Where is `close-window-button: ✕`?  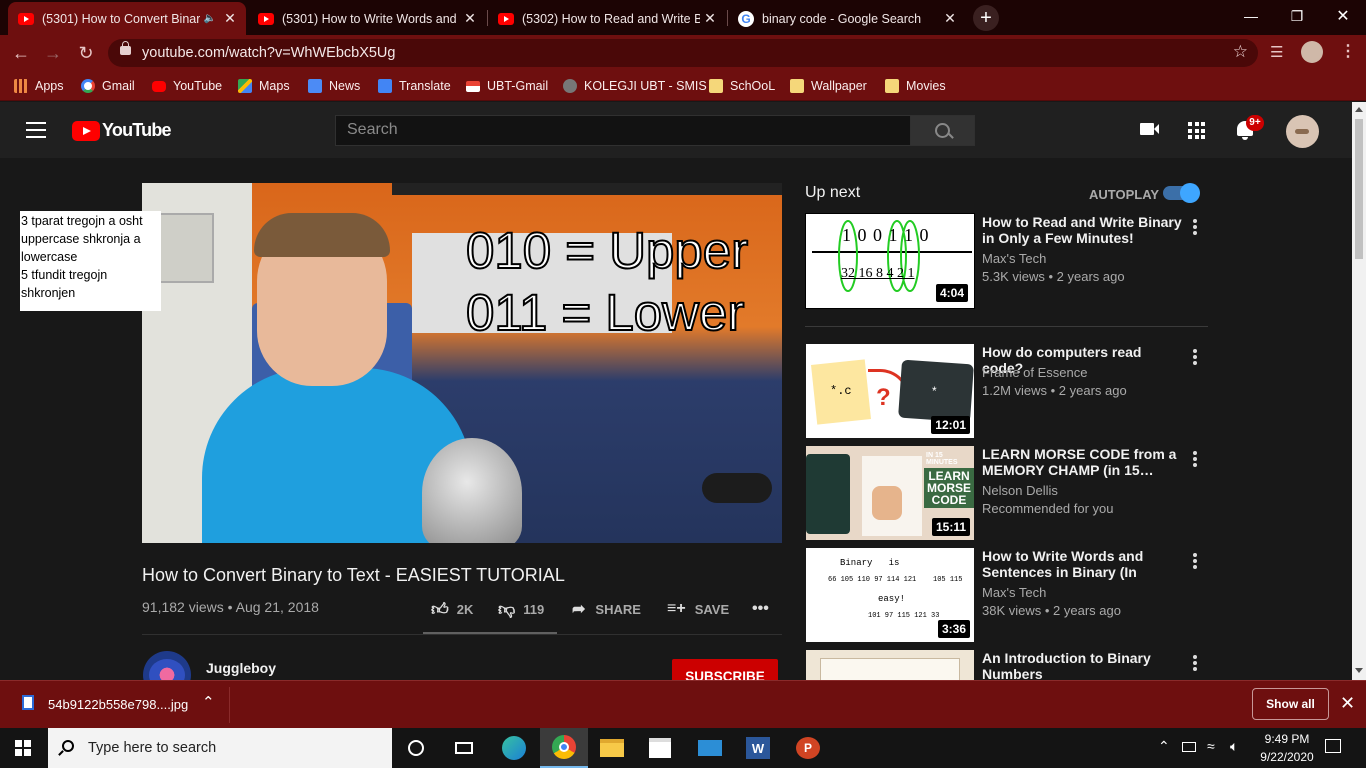
close-window-button: ✕ is located at coordinates (1343, 16).